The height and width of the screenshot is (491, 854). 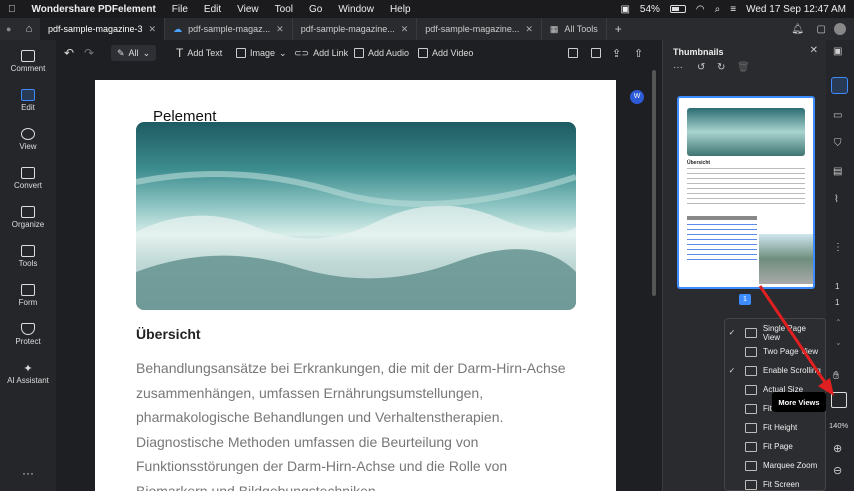 What do you see at coordinates (775, 332) in the screenshot?
I see `menu-single-page-view: ✓ Single Page View` at bounding box center [775, 332].